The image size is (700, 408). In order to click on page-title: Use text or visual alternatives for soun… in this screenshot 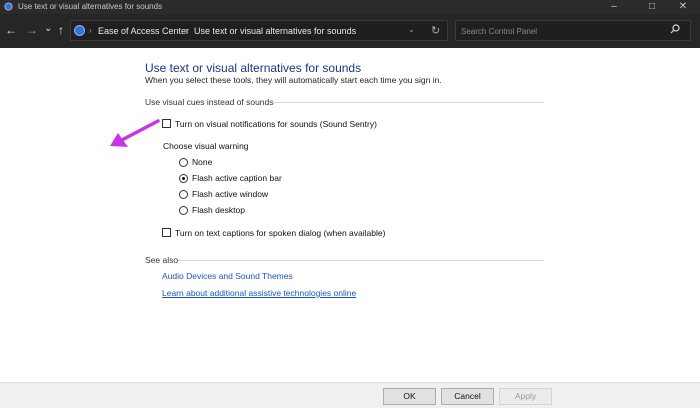, I will do `click(253, 68)`.